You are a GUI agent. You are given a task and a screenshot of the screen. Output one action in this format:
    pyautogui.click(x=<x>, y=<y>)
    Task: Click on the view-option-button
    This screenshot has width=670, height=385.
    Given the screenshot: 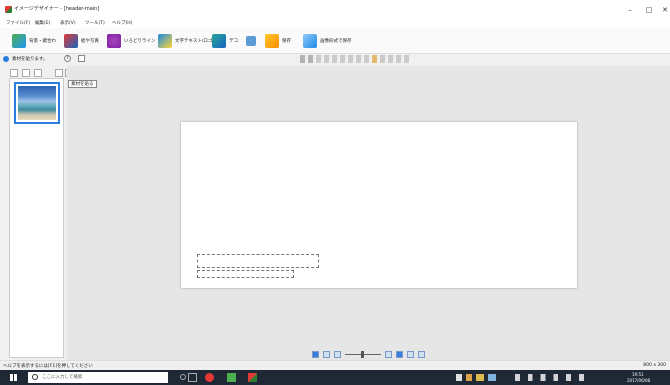 What is the action you would take?
    pyautogui.click(x=421, y=354)
    